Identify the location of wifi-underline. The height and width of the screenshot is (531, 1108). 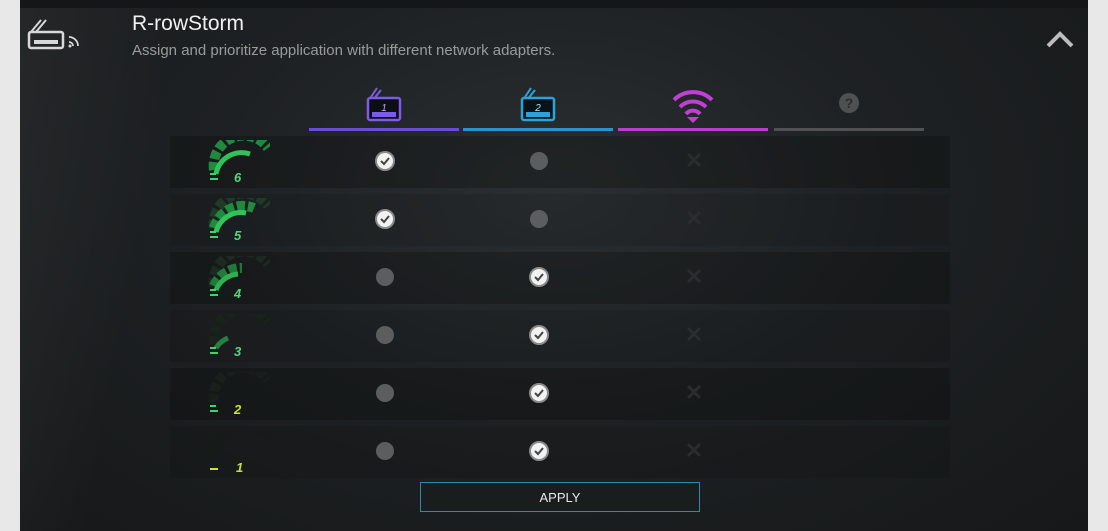
(693, 129).